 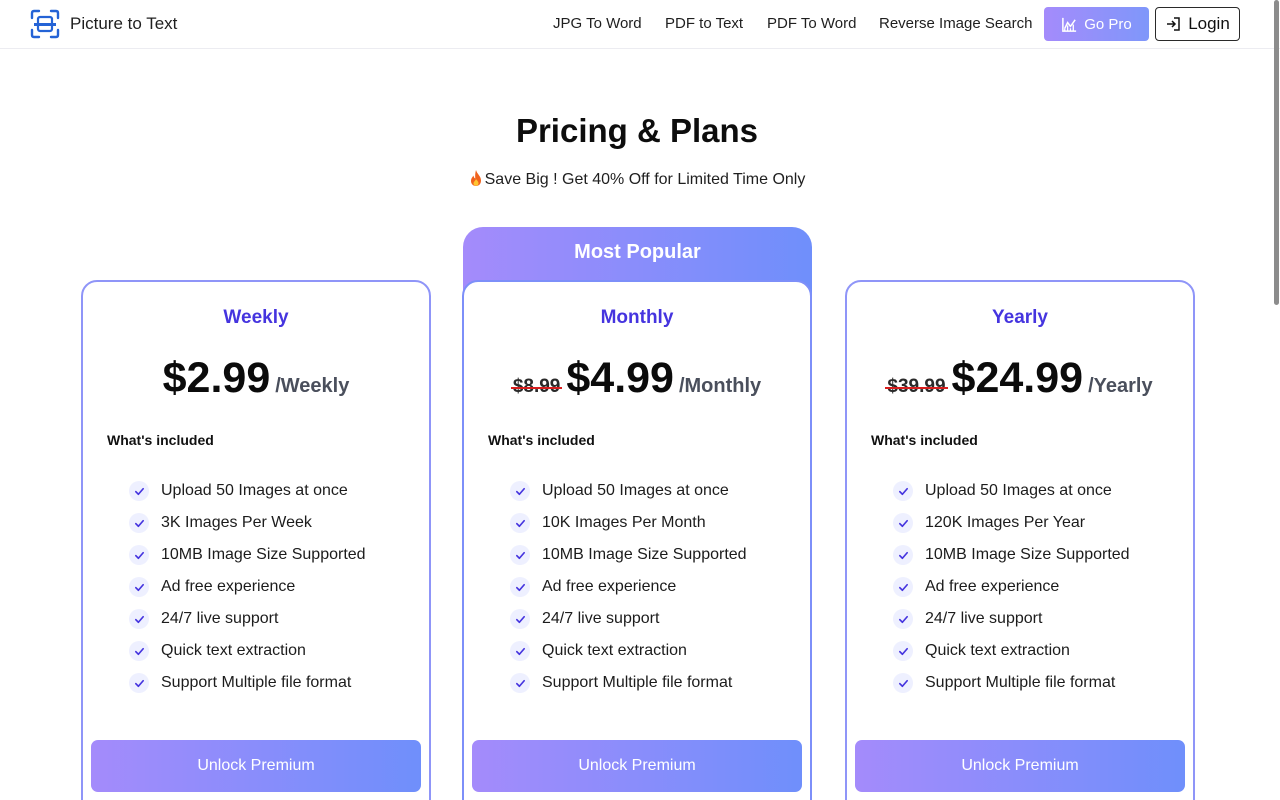 I want to click on plan-price: $4.99, so click(x=620, y=378).